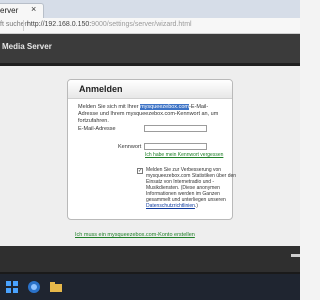 The height and width of the screenshot is (300, 320). I want to click on privacy-policy-link: Datenschutzrichtlinien, so click(170, 206).